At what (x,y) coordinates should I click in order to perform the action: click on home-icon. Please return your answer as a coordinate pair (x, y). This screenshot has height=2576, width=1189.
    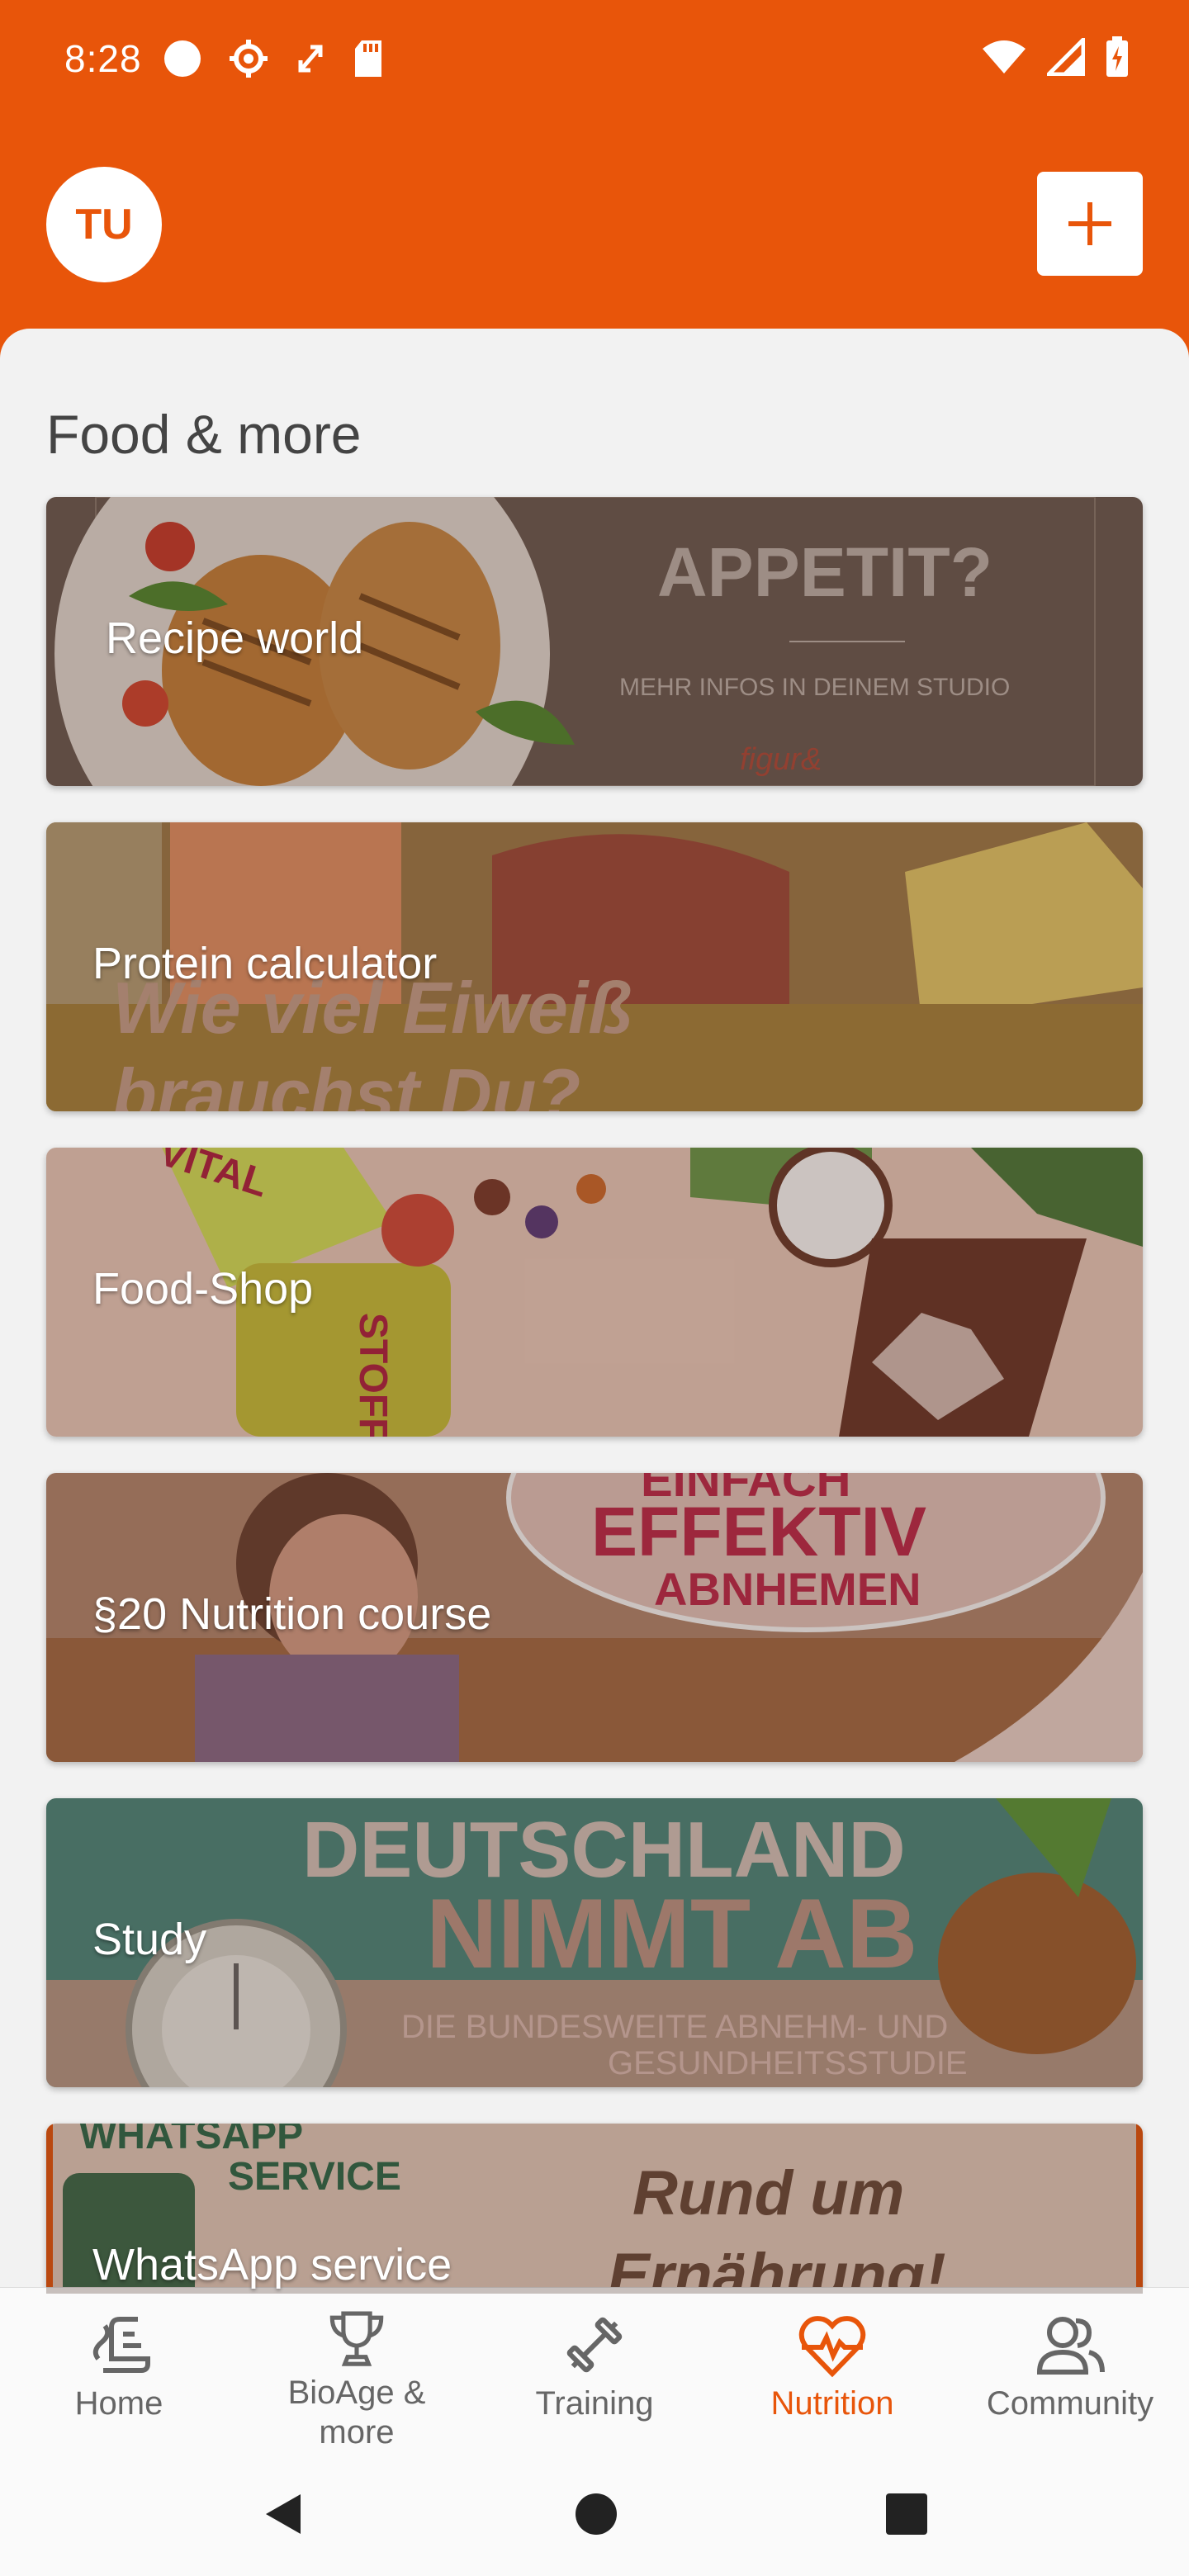
    Looking at the image, I should click on (121, 2345).